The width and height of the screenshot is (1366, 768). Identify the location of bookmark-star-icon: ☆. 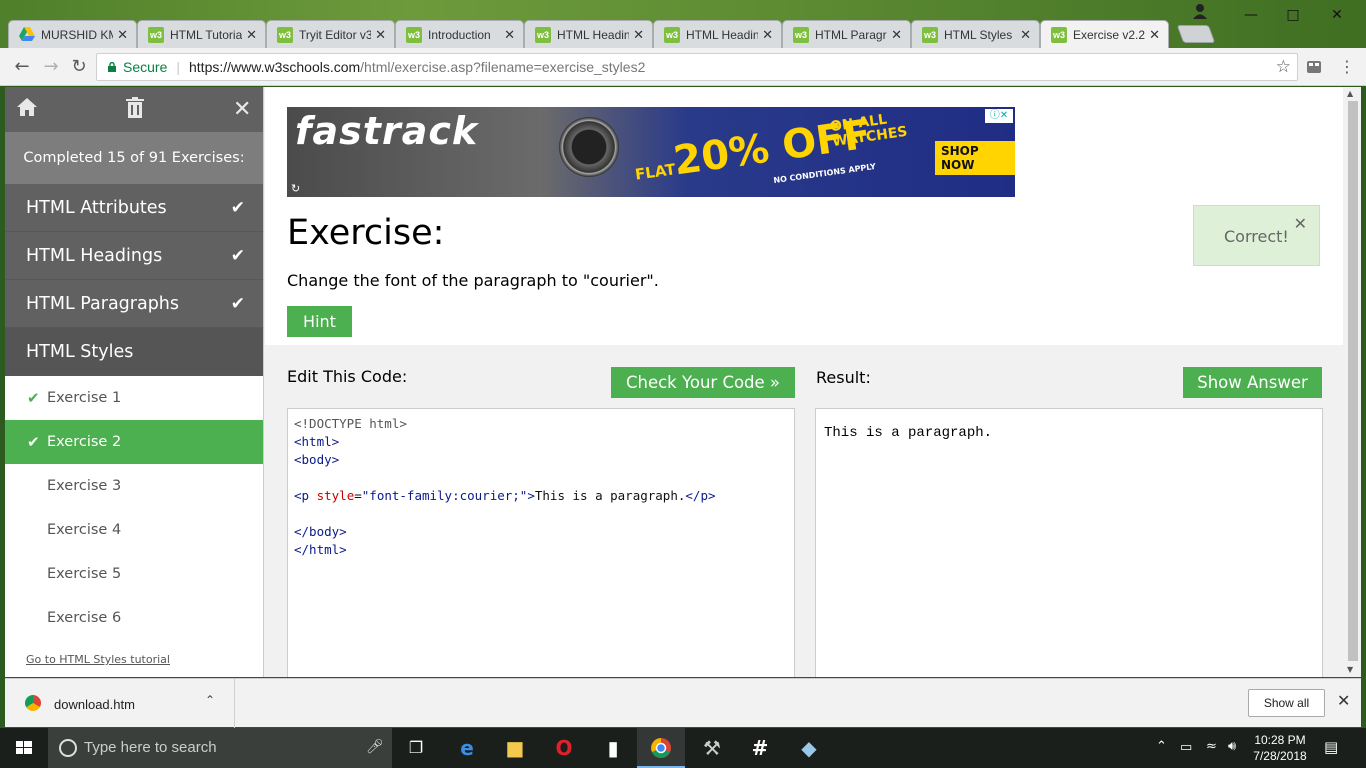
(1283, 67).